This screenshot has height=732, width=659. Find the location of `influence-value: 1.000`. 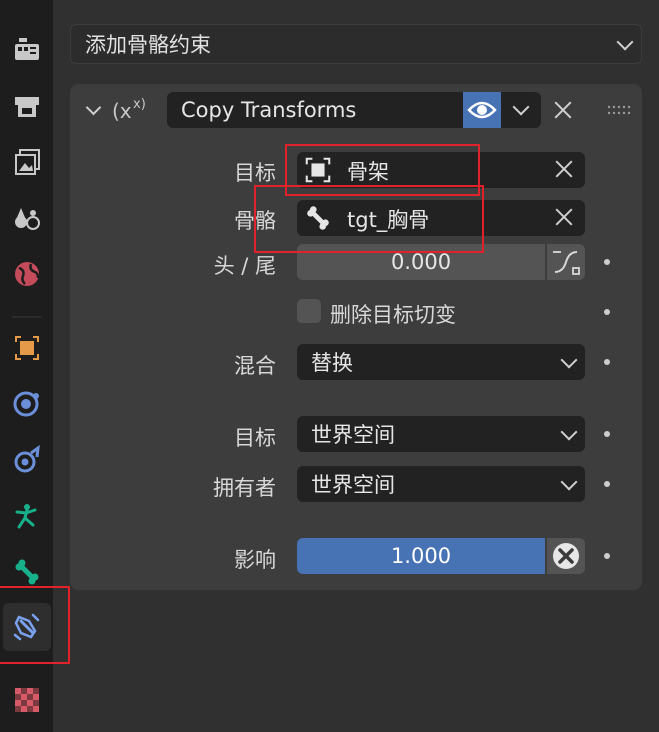

influence-value: 1.000 is located at coordinates (421, 556).